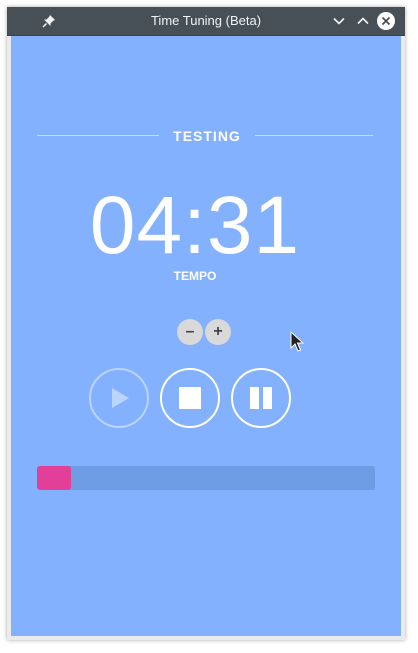  What do you see at coordinates (297, 341) in the screenshot?
I see `mouse-cursor-icon` at bounding box center [297, 341].